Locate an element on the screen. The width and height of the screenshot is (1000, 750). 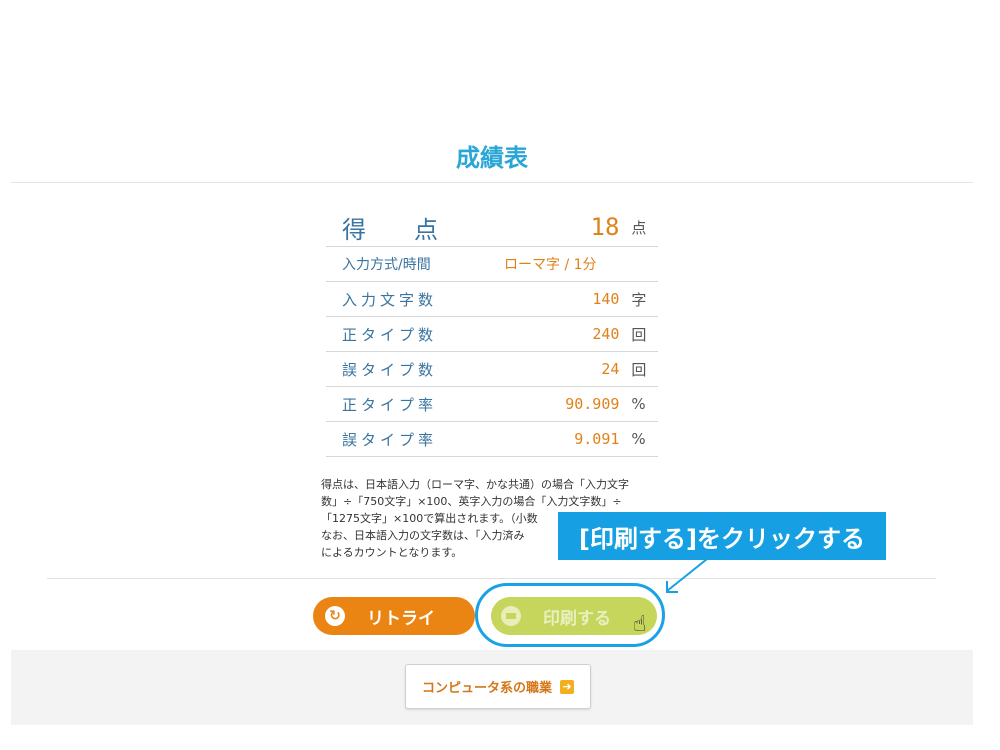
page-title: 成績表 is located at coordinates (492, 158).